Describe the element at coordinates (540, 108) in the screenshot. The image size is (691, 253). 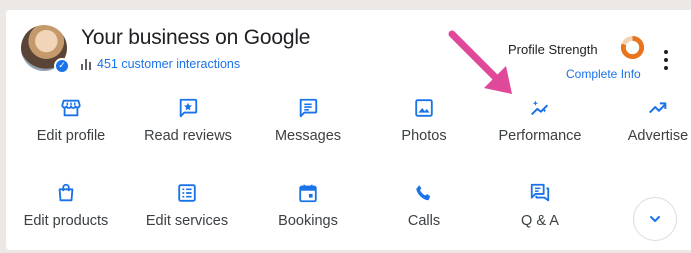
I see `performance-sparkle-icon` at that location.